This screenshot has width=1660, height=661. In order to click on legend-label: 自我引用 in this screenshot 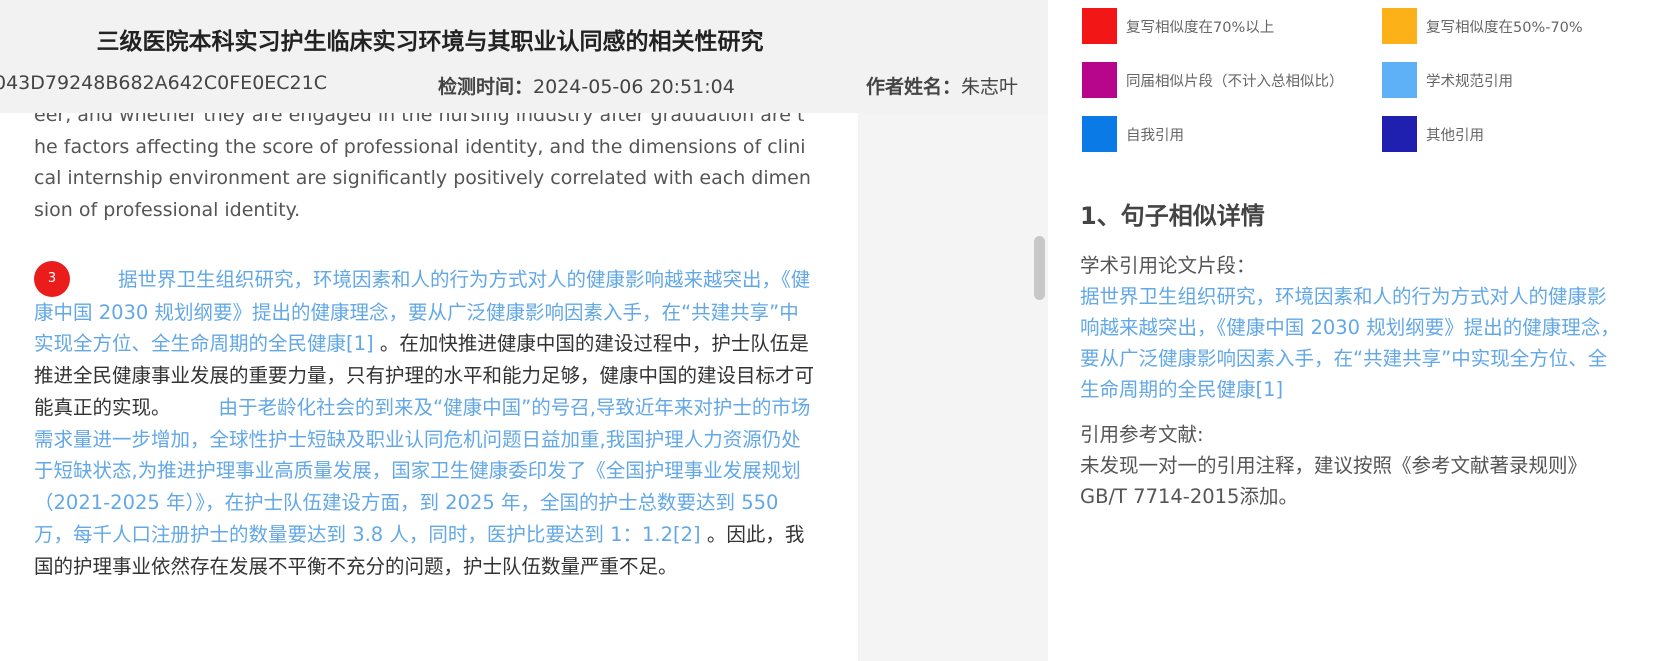, I will do `click(1155, 136)`.